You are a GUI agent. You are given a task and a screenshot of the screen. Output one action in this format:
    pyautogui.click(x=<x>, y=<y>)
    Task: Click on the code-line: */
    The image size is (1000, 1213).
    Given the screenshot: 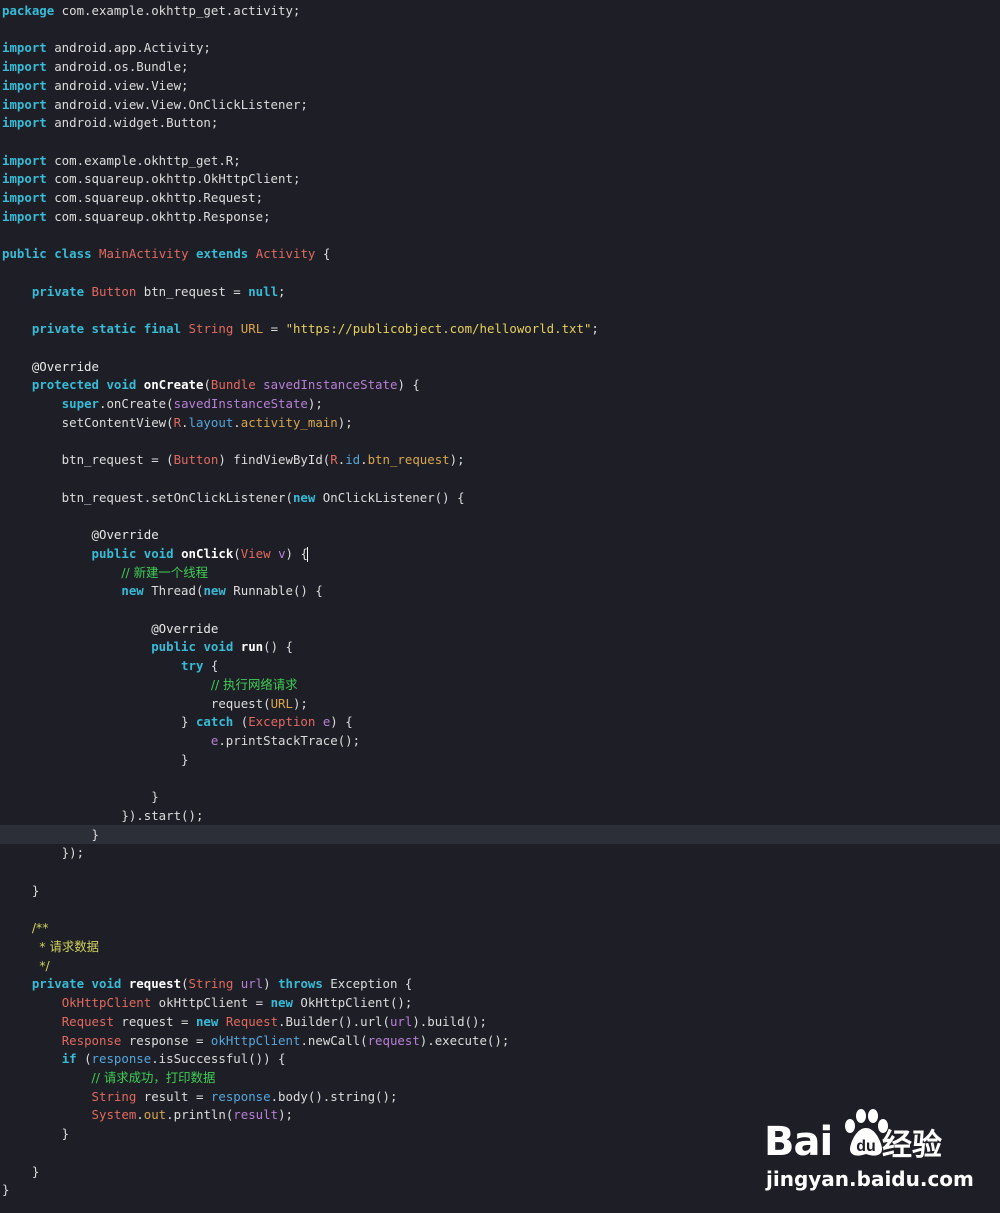 What is the action you would take?
    pyautogui.click(x=500, y=965)
    